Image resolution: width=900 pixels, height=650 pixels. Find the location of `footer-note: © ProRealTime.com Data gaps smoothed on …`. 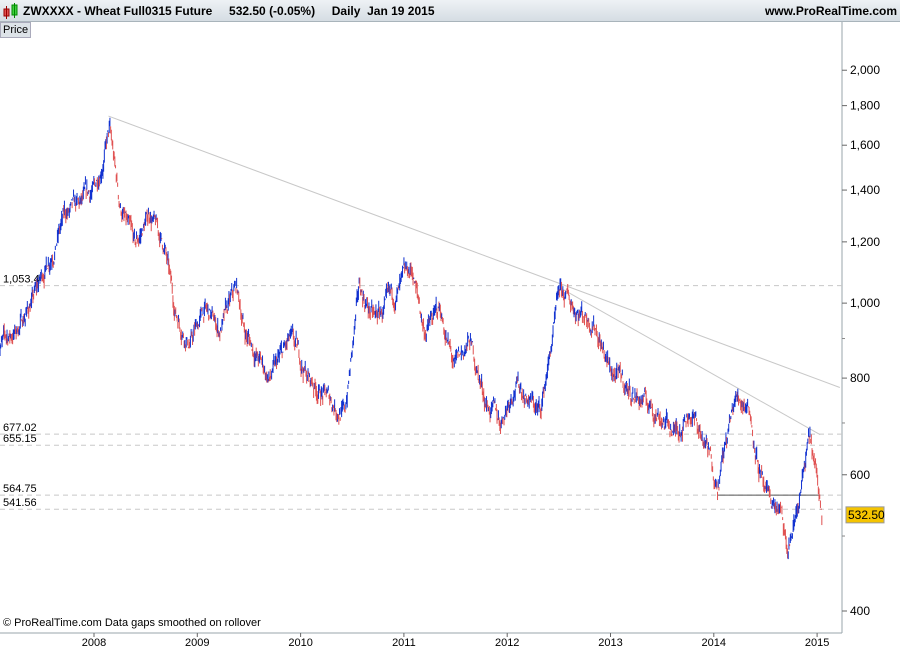

footer-note: © ProRealTime.com Data gaps smoothed on … is located at coordinates (132, 623).